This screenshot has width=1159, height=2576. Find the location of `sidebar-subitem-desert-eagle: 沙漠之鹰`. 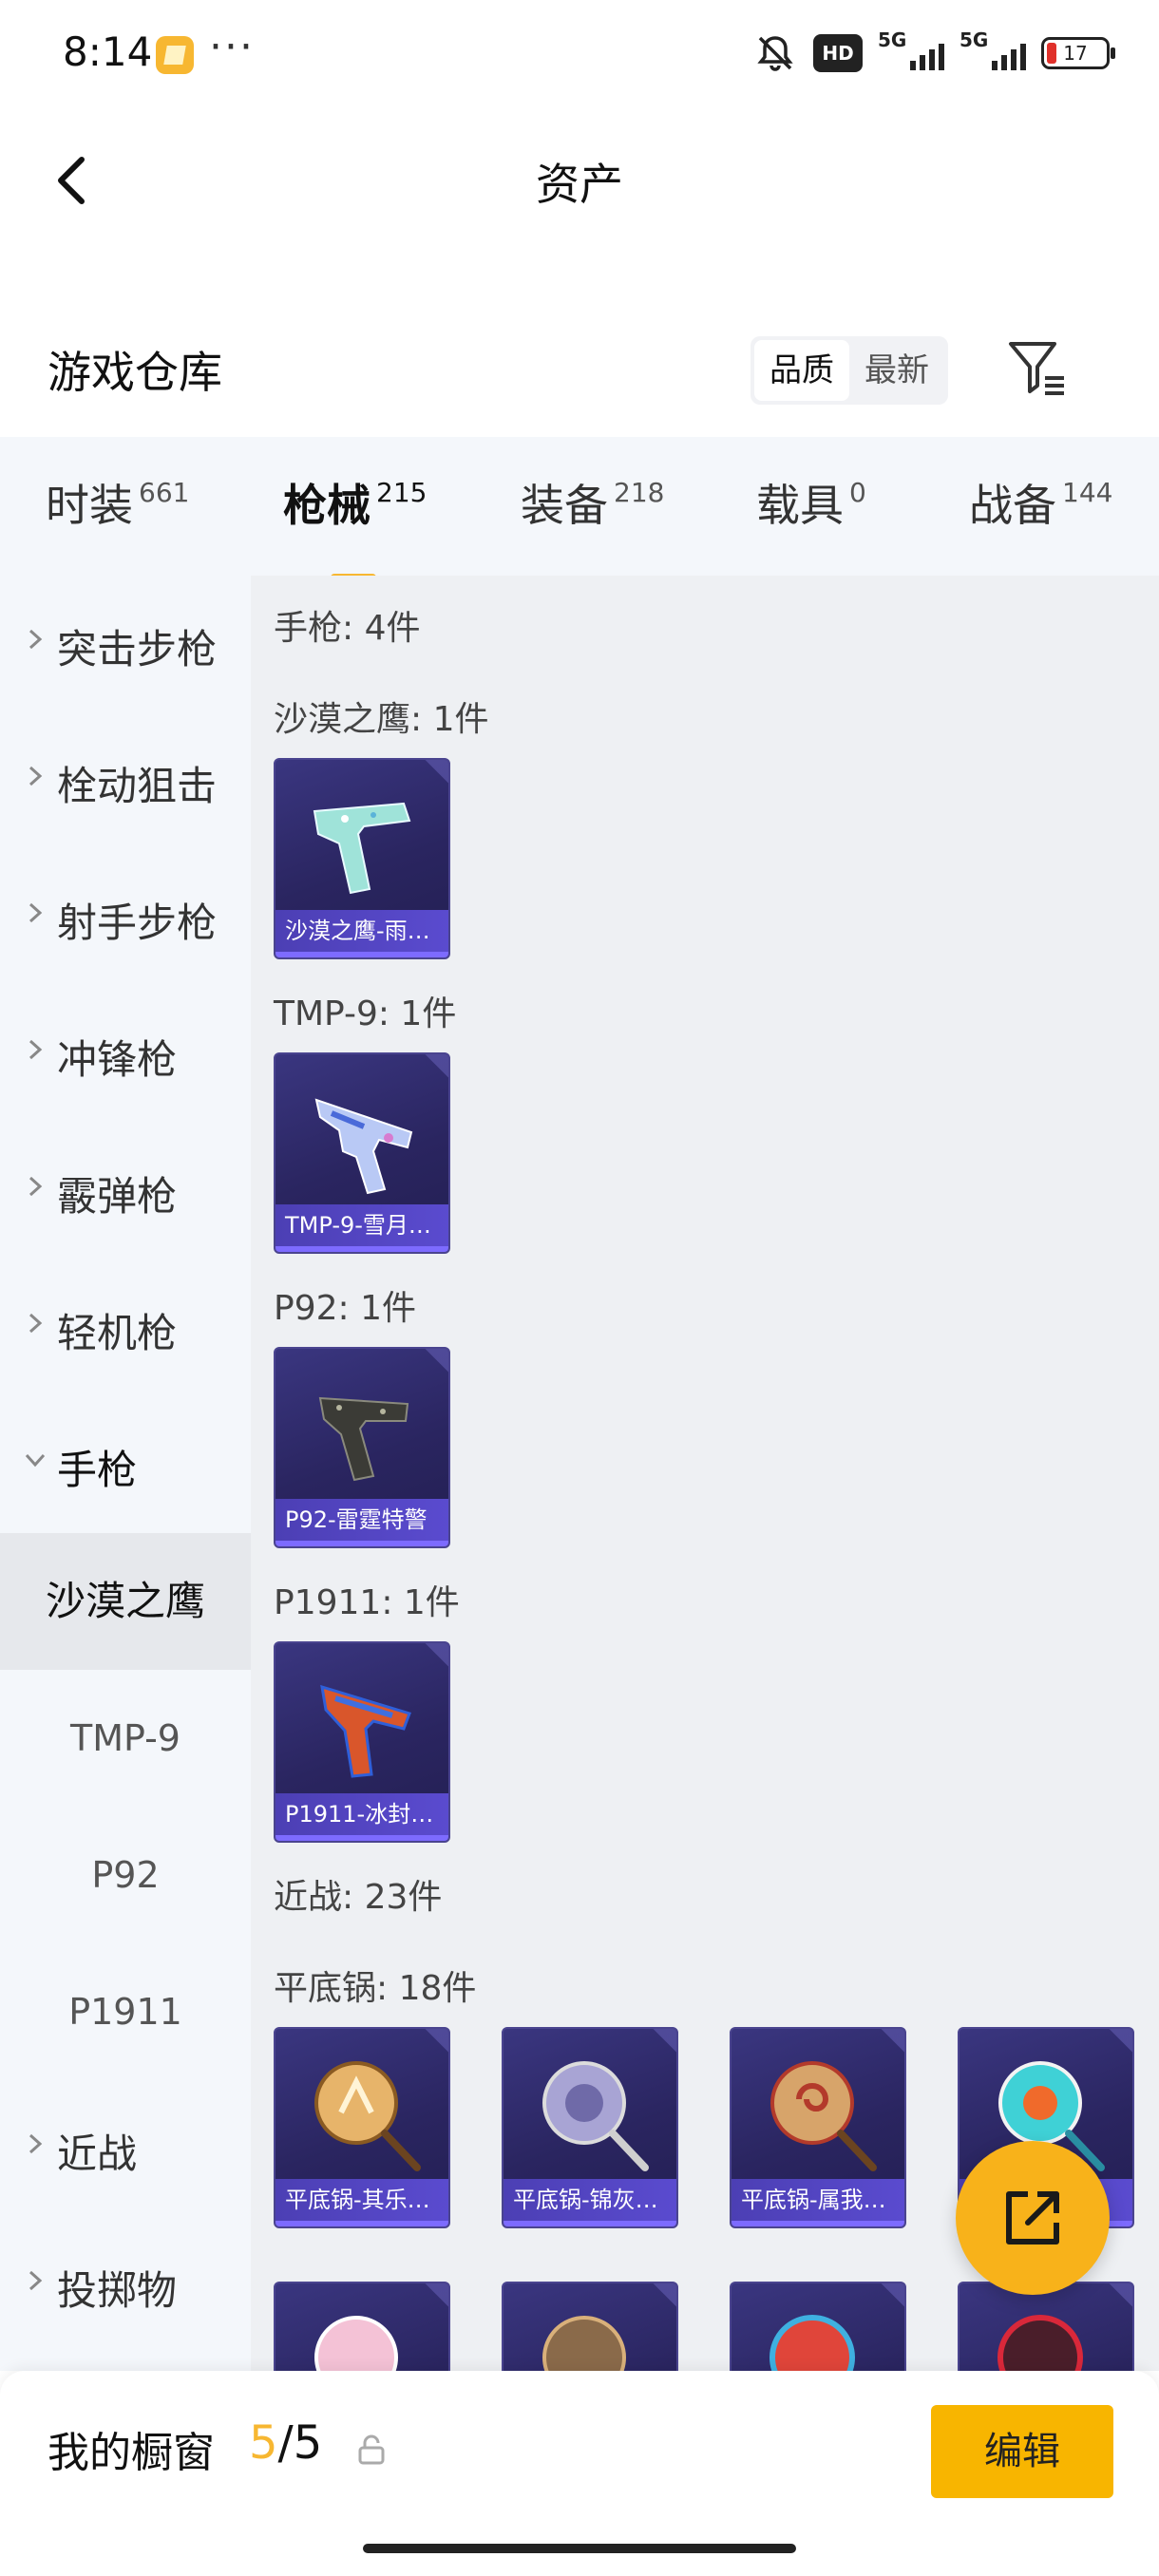

sidebar-subitem-desert-eagle: 沙漠之鹰 is located at coordinates (125, 1601).